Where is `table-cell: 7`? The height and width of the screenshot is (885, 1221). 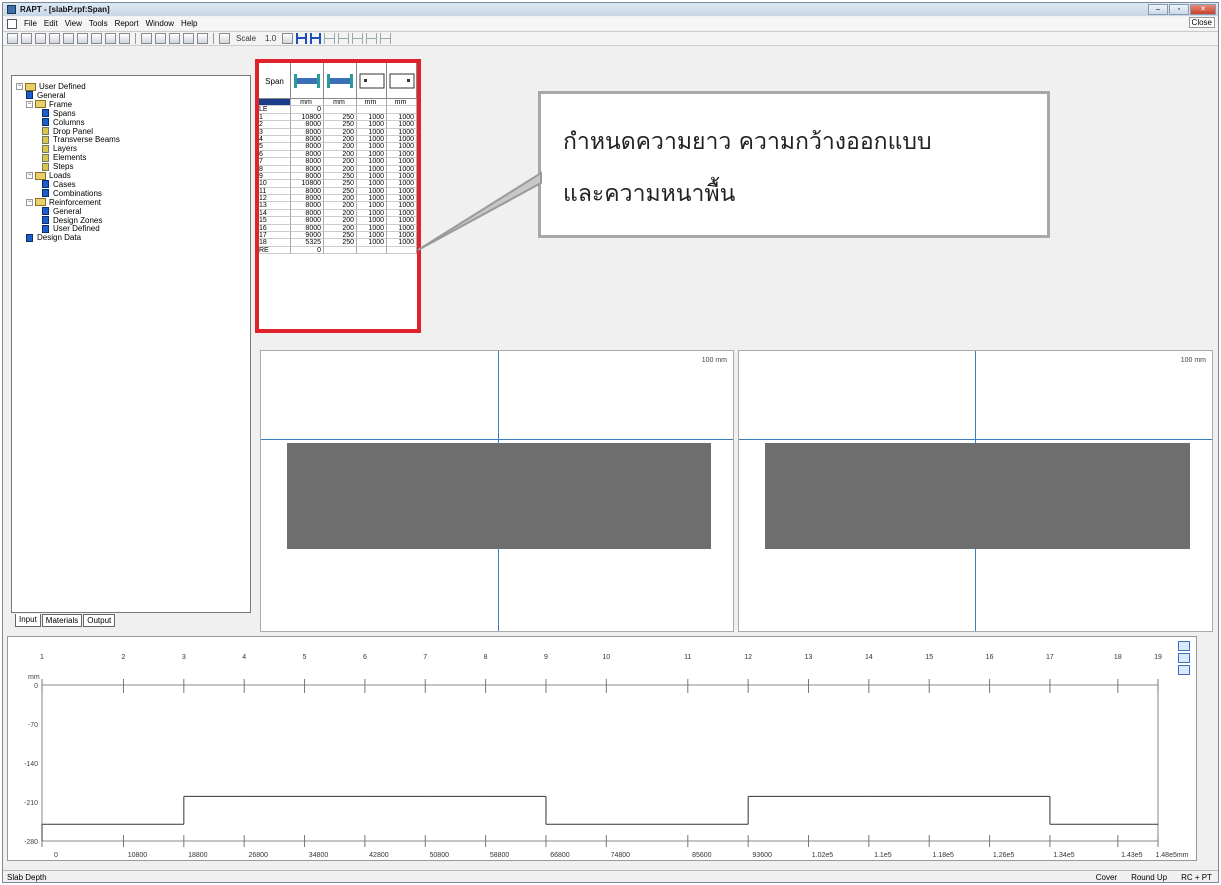
table-cell: 7 is located at coordinates (275, 162).